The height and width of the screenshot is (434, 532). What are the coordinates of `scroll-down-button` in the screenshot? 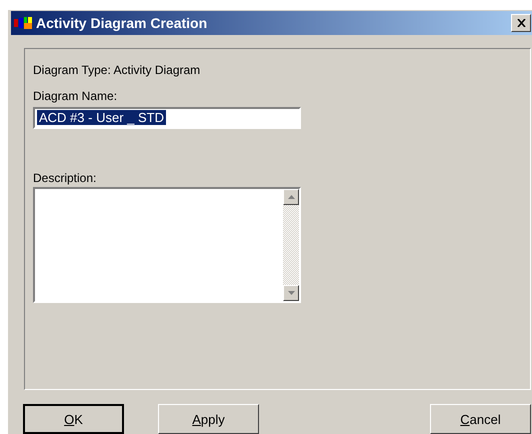 It's located at (291, 292).